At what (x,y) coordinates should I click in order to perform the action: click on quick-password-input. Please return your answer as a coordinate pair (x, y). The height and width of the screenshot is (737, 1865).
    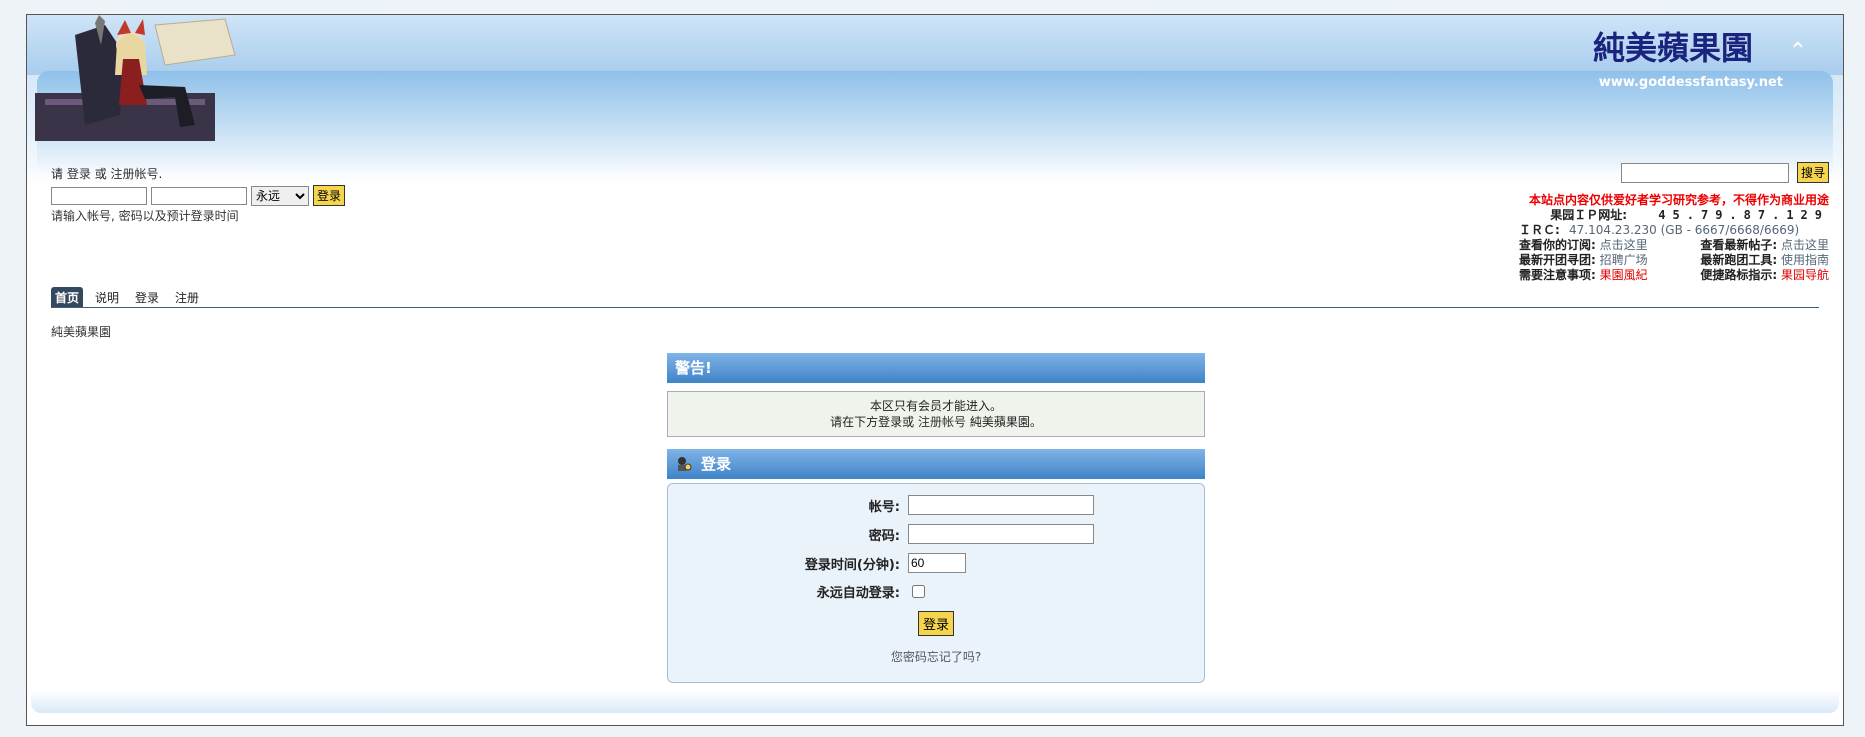
    Looking at the image, I should click on (199, 195).